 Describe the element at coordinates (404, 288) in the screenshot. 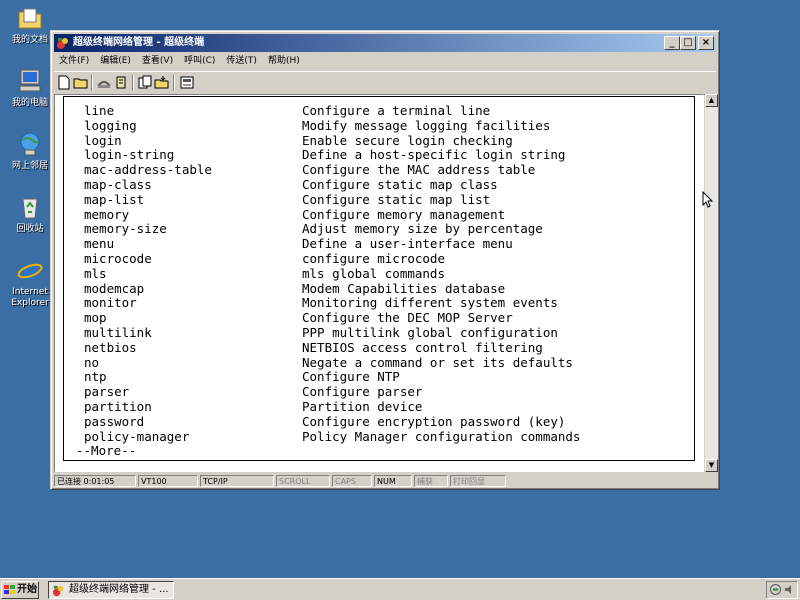

I see `command-description: Modem Capabilities database` at that location.